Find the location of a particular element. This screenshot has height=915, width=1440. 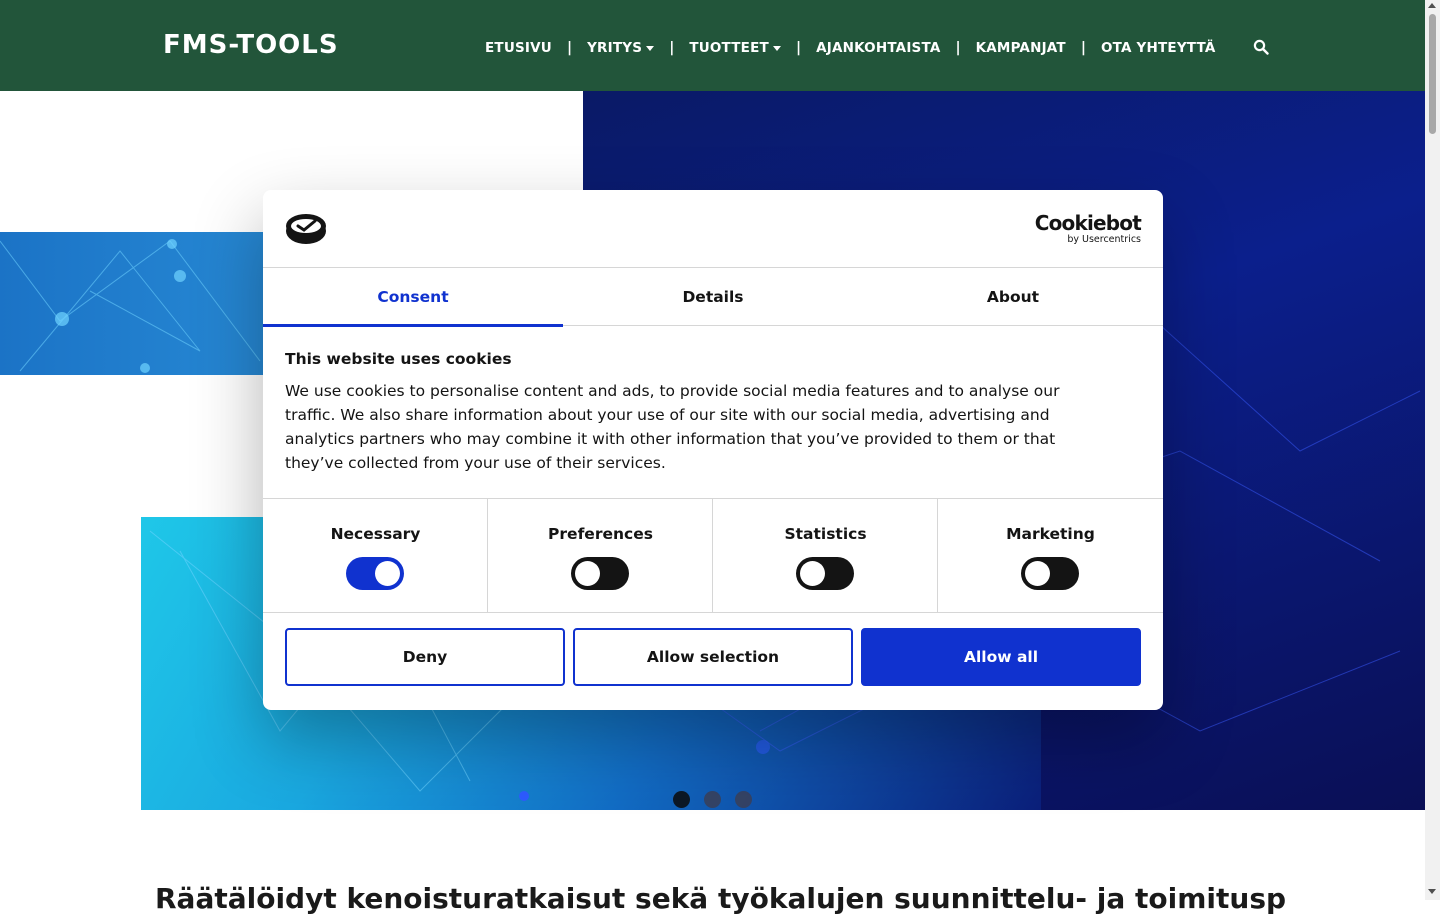

necessary-switch is located at coordinates (375, 573).